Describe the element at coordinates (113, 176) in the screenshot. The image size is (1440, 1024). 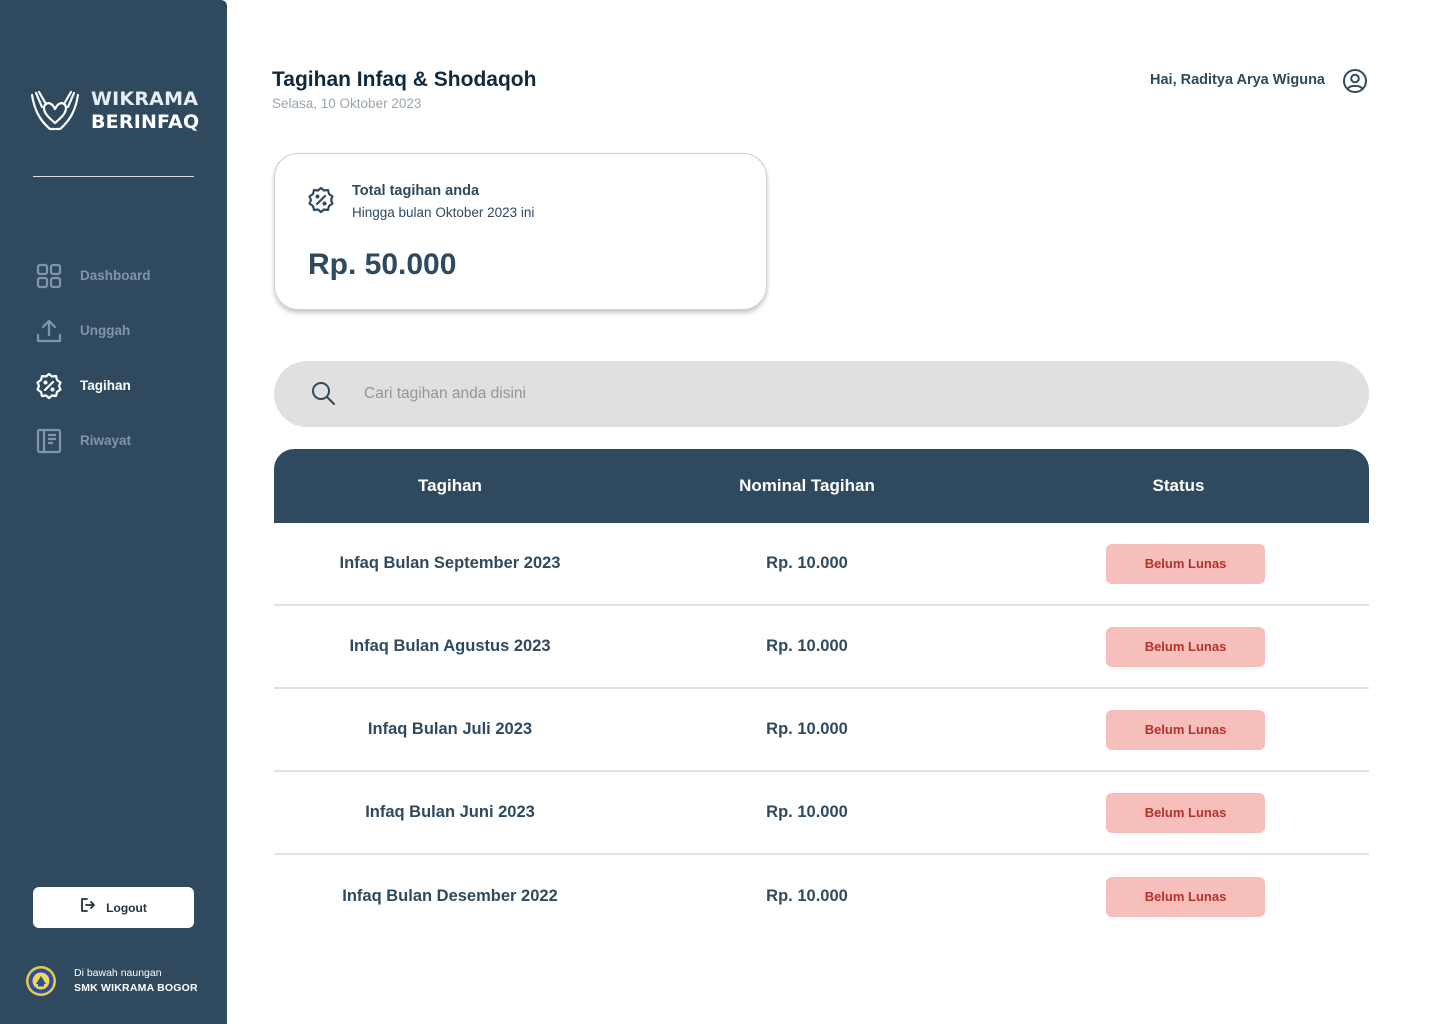
I see `sidebar-divider` at that location.